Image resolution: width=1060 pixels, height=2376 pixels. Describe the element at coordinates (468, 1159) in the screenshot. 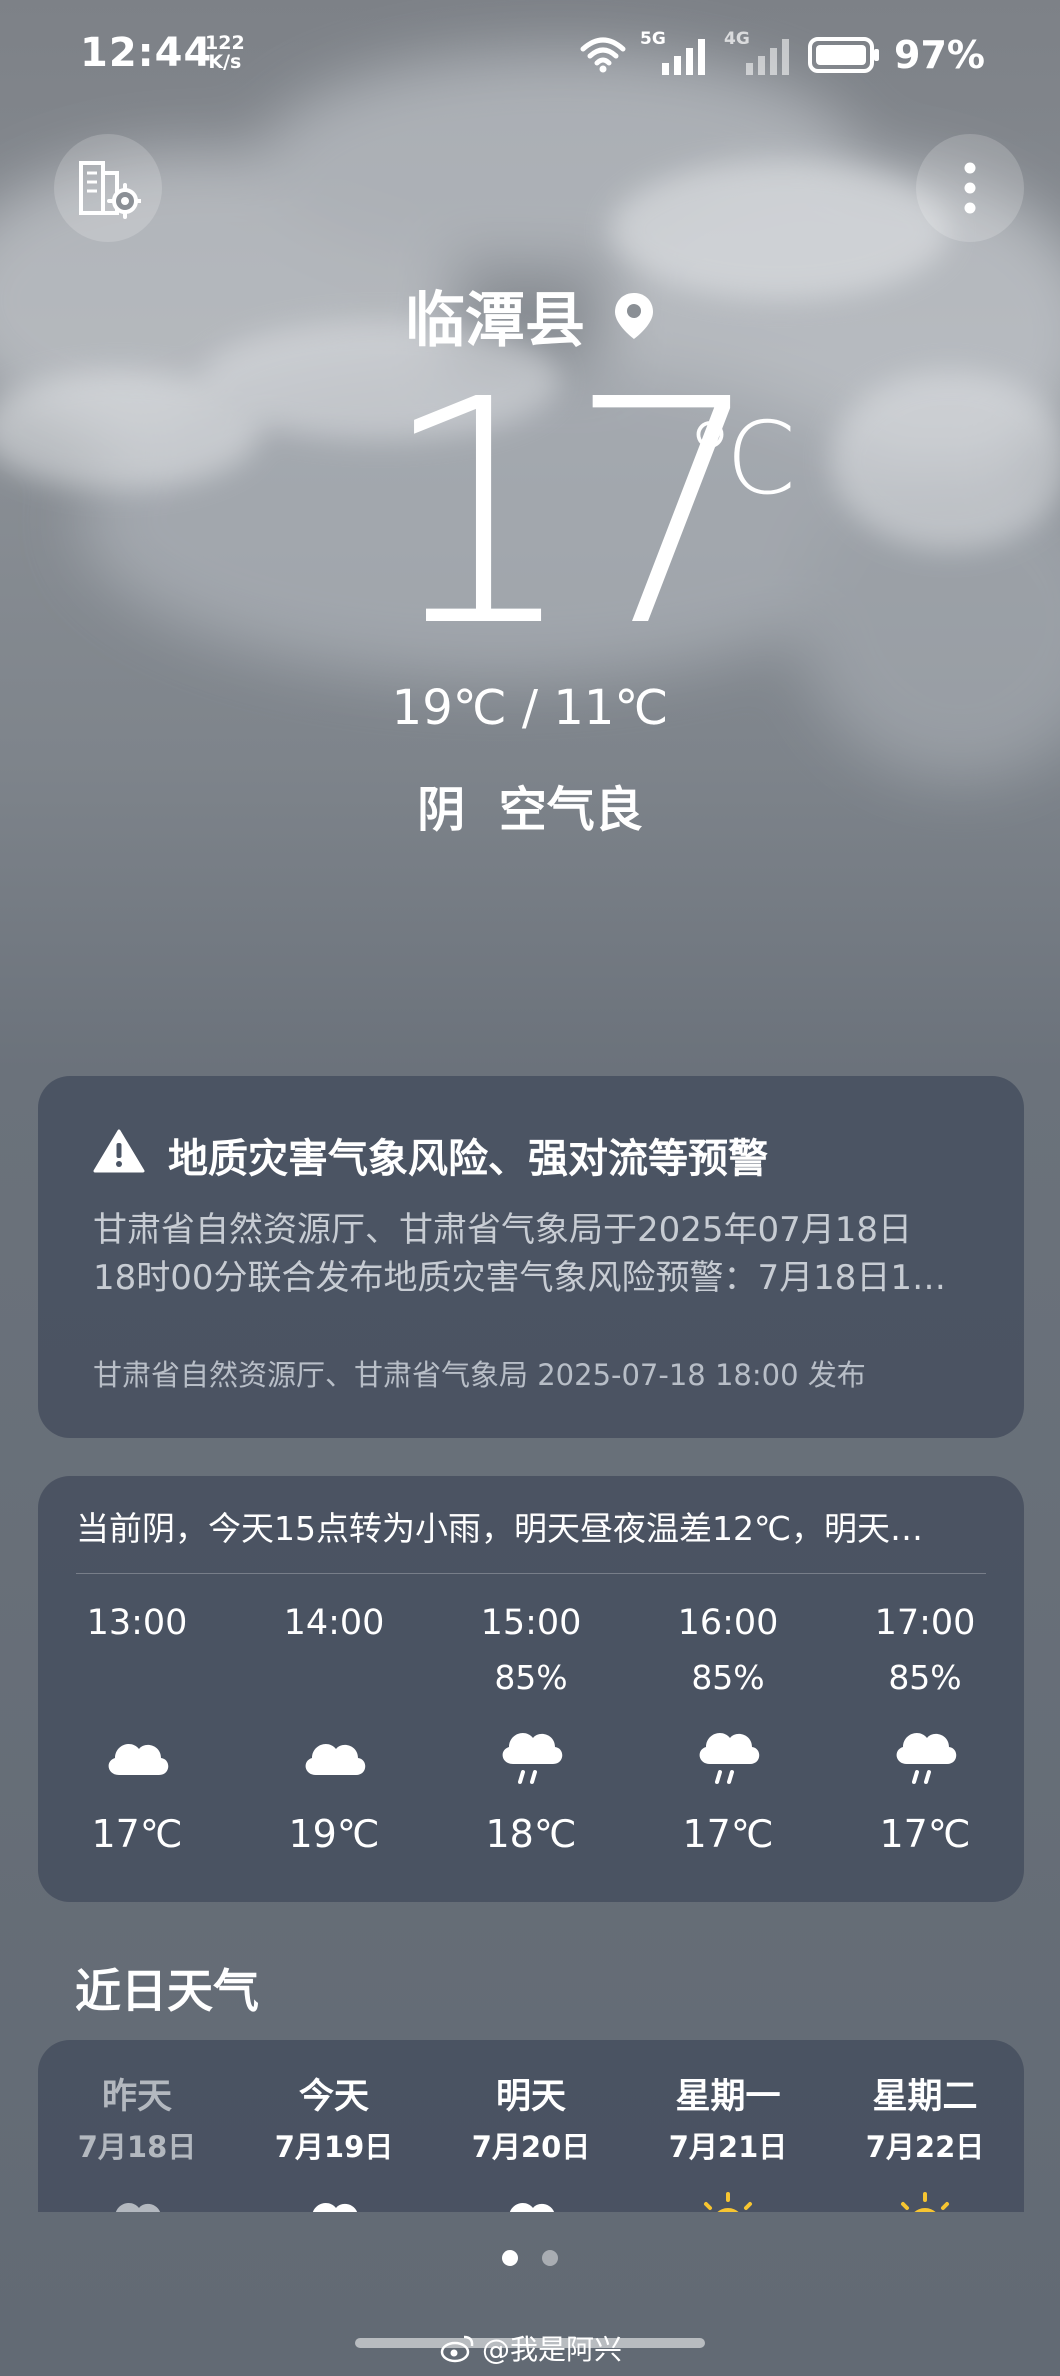

I see `alert-title: 地质灾害气象风险、强对流等预警` at that location.